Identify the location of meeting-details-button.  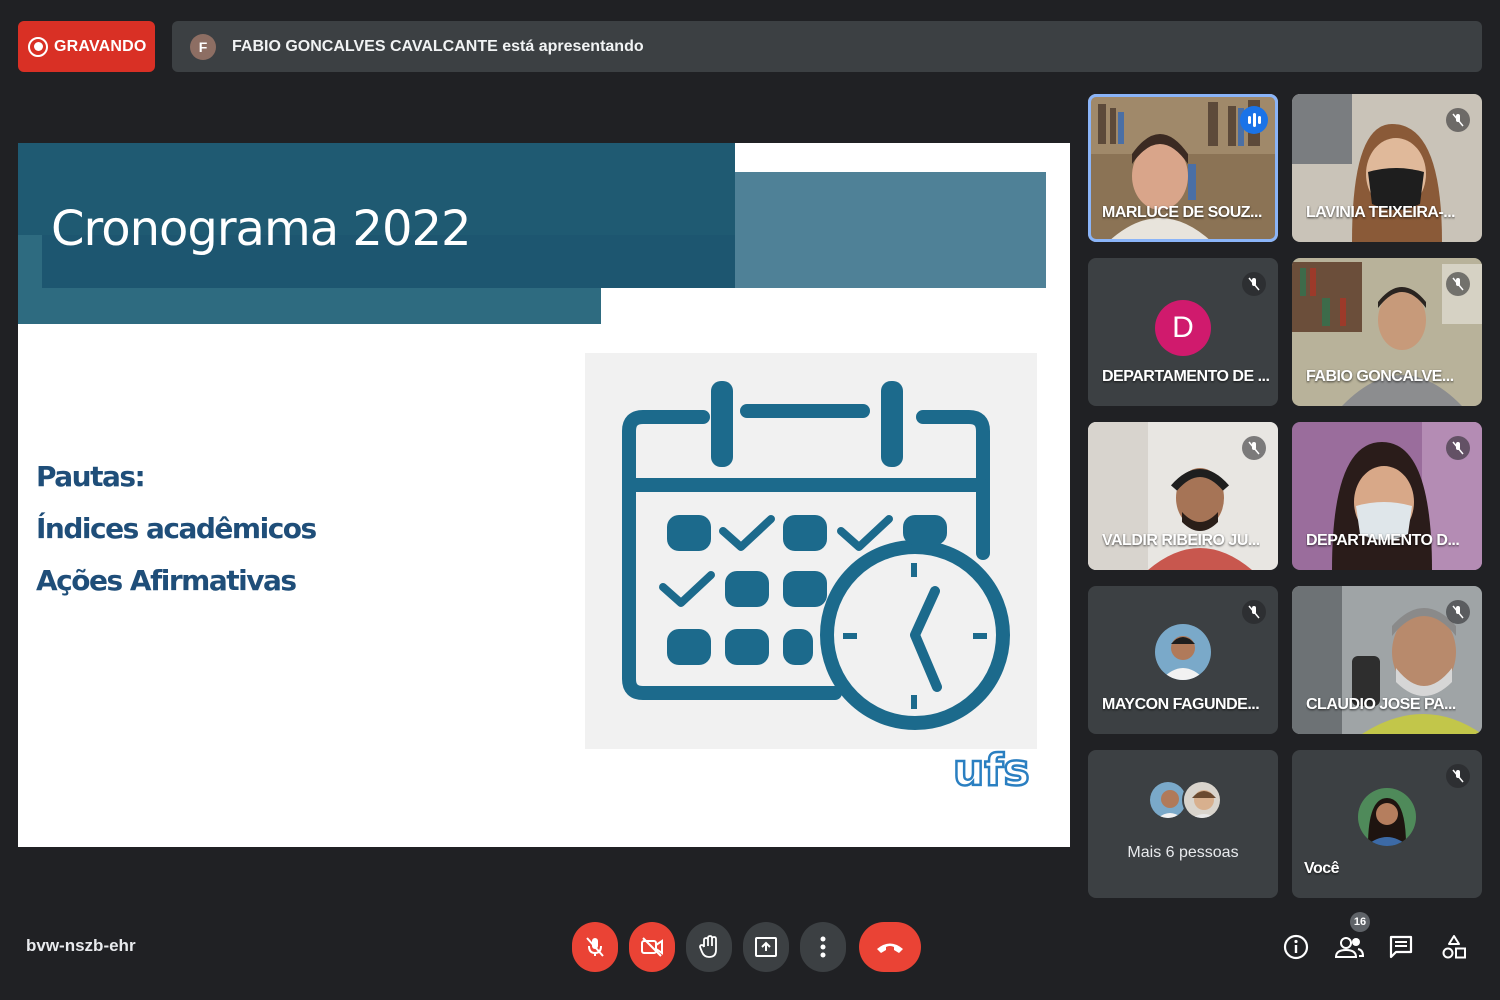
(1296, 947).